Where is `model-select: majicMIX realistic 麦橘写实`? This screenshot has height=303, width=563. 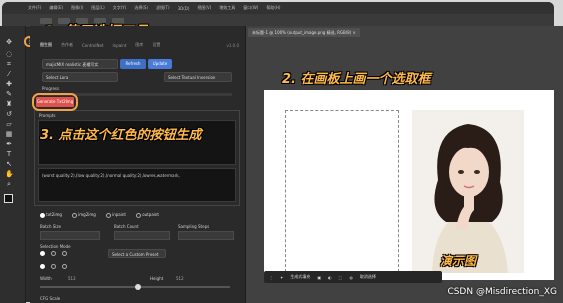
model-select: majicMIX realistic 麦橘写实 is located at coordinates (80, 64).